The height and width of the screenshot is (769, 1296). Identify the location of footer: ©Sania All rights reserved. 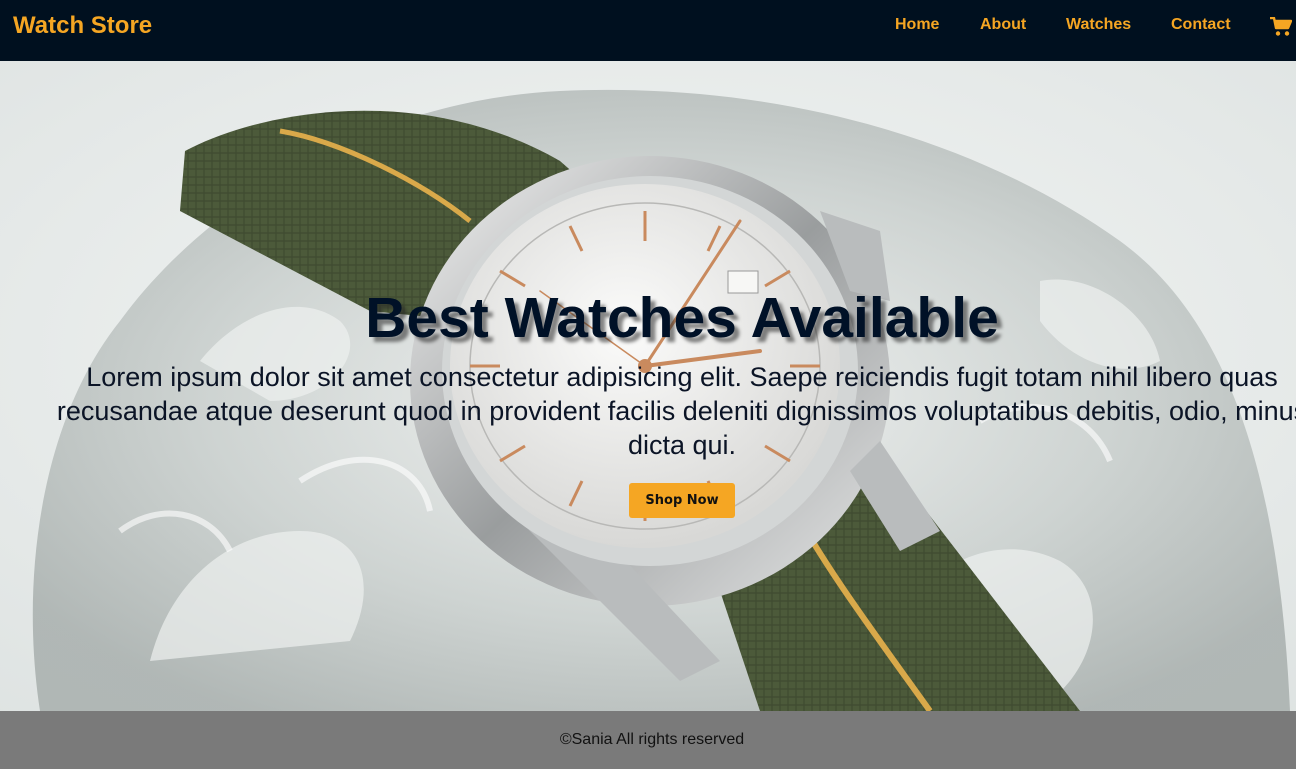
(648, 740).